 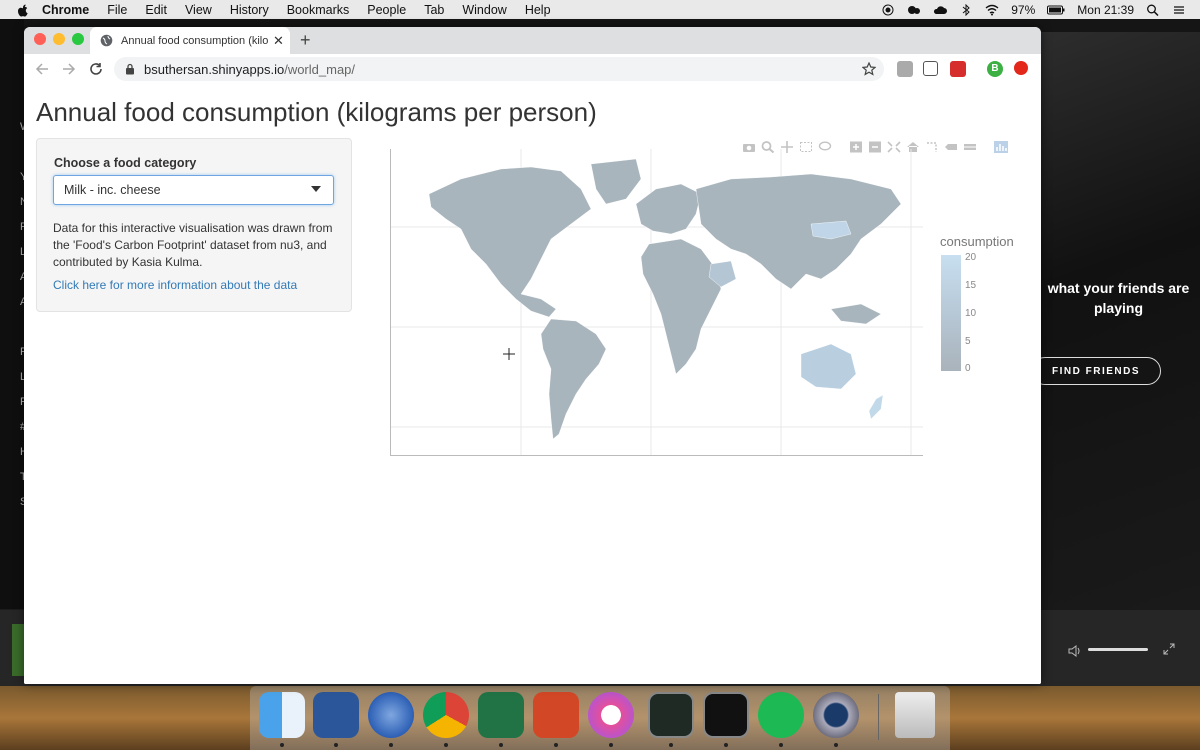 What do you see at coordinates (69, 69) in the screenshot?
I see `forward-icon` at bounding box center [69, 69].